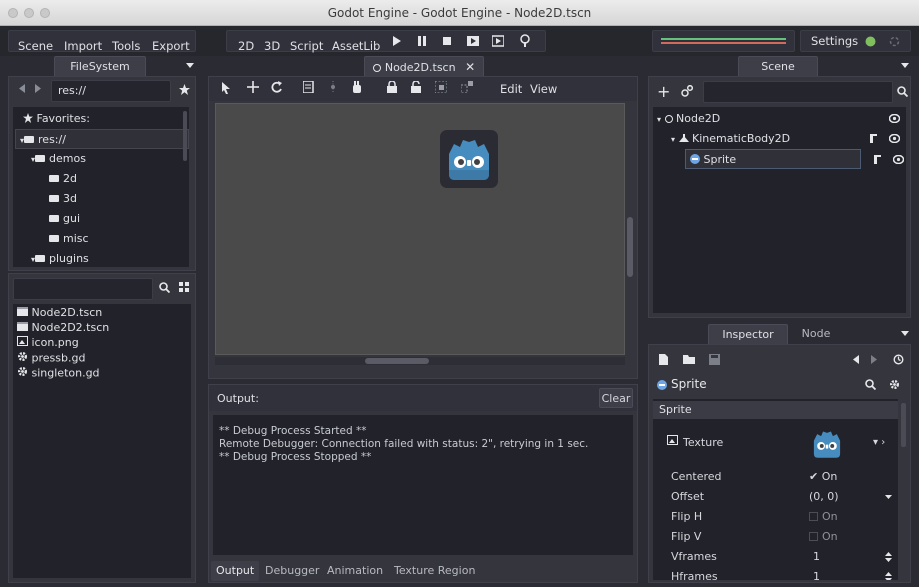  What do you see at coordinates (779, 119) in the screenshot?
I see `tree-node-node2d: ▾ Node2D` at bounding box center [779, 119].